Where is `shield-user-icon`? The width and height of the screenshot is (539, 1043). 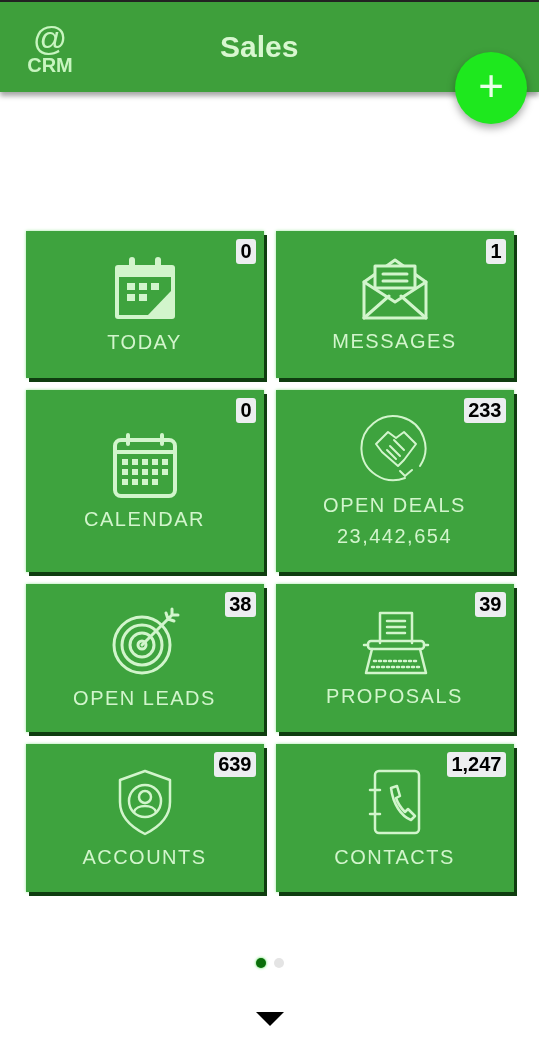 shield-user-icon is located at coordinates (144, 801).